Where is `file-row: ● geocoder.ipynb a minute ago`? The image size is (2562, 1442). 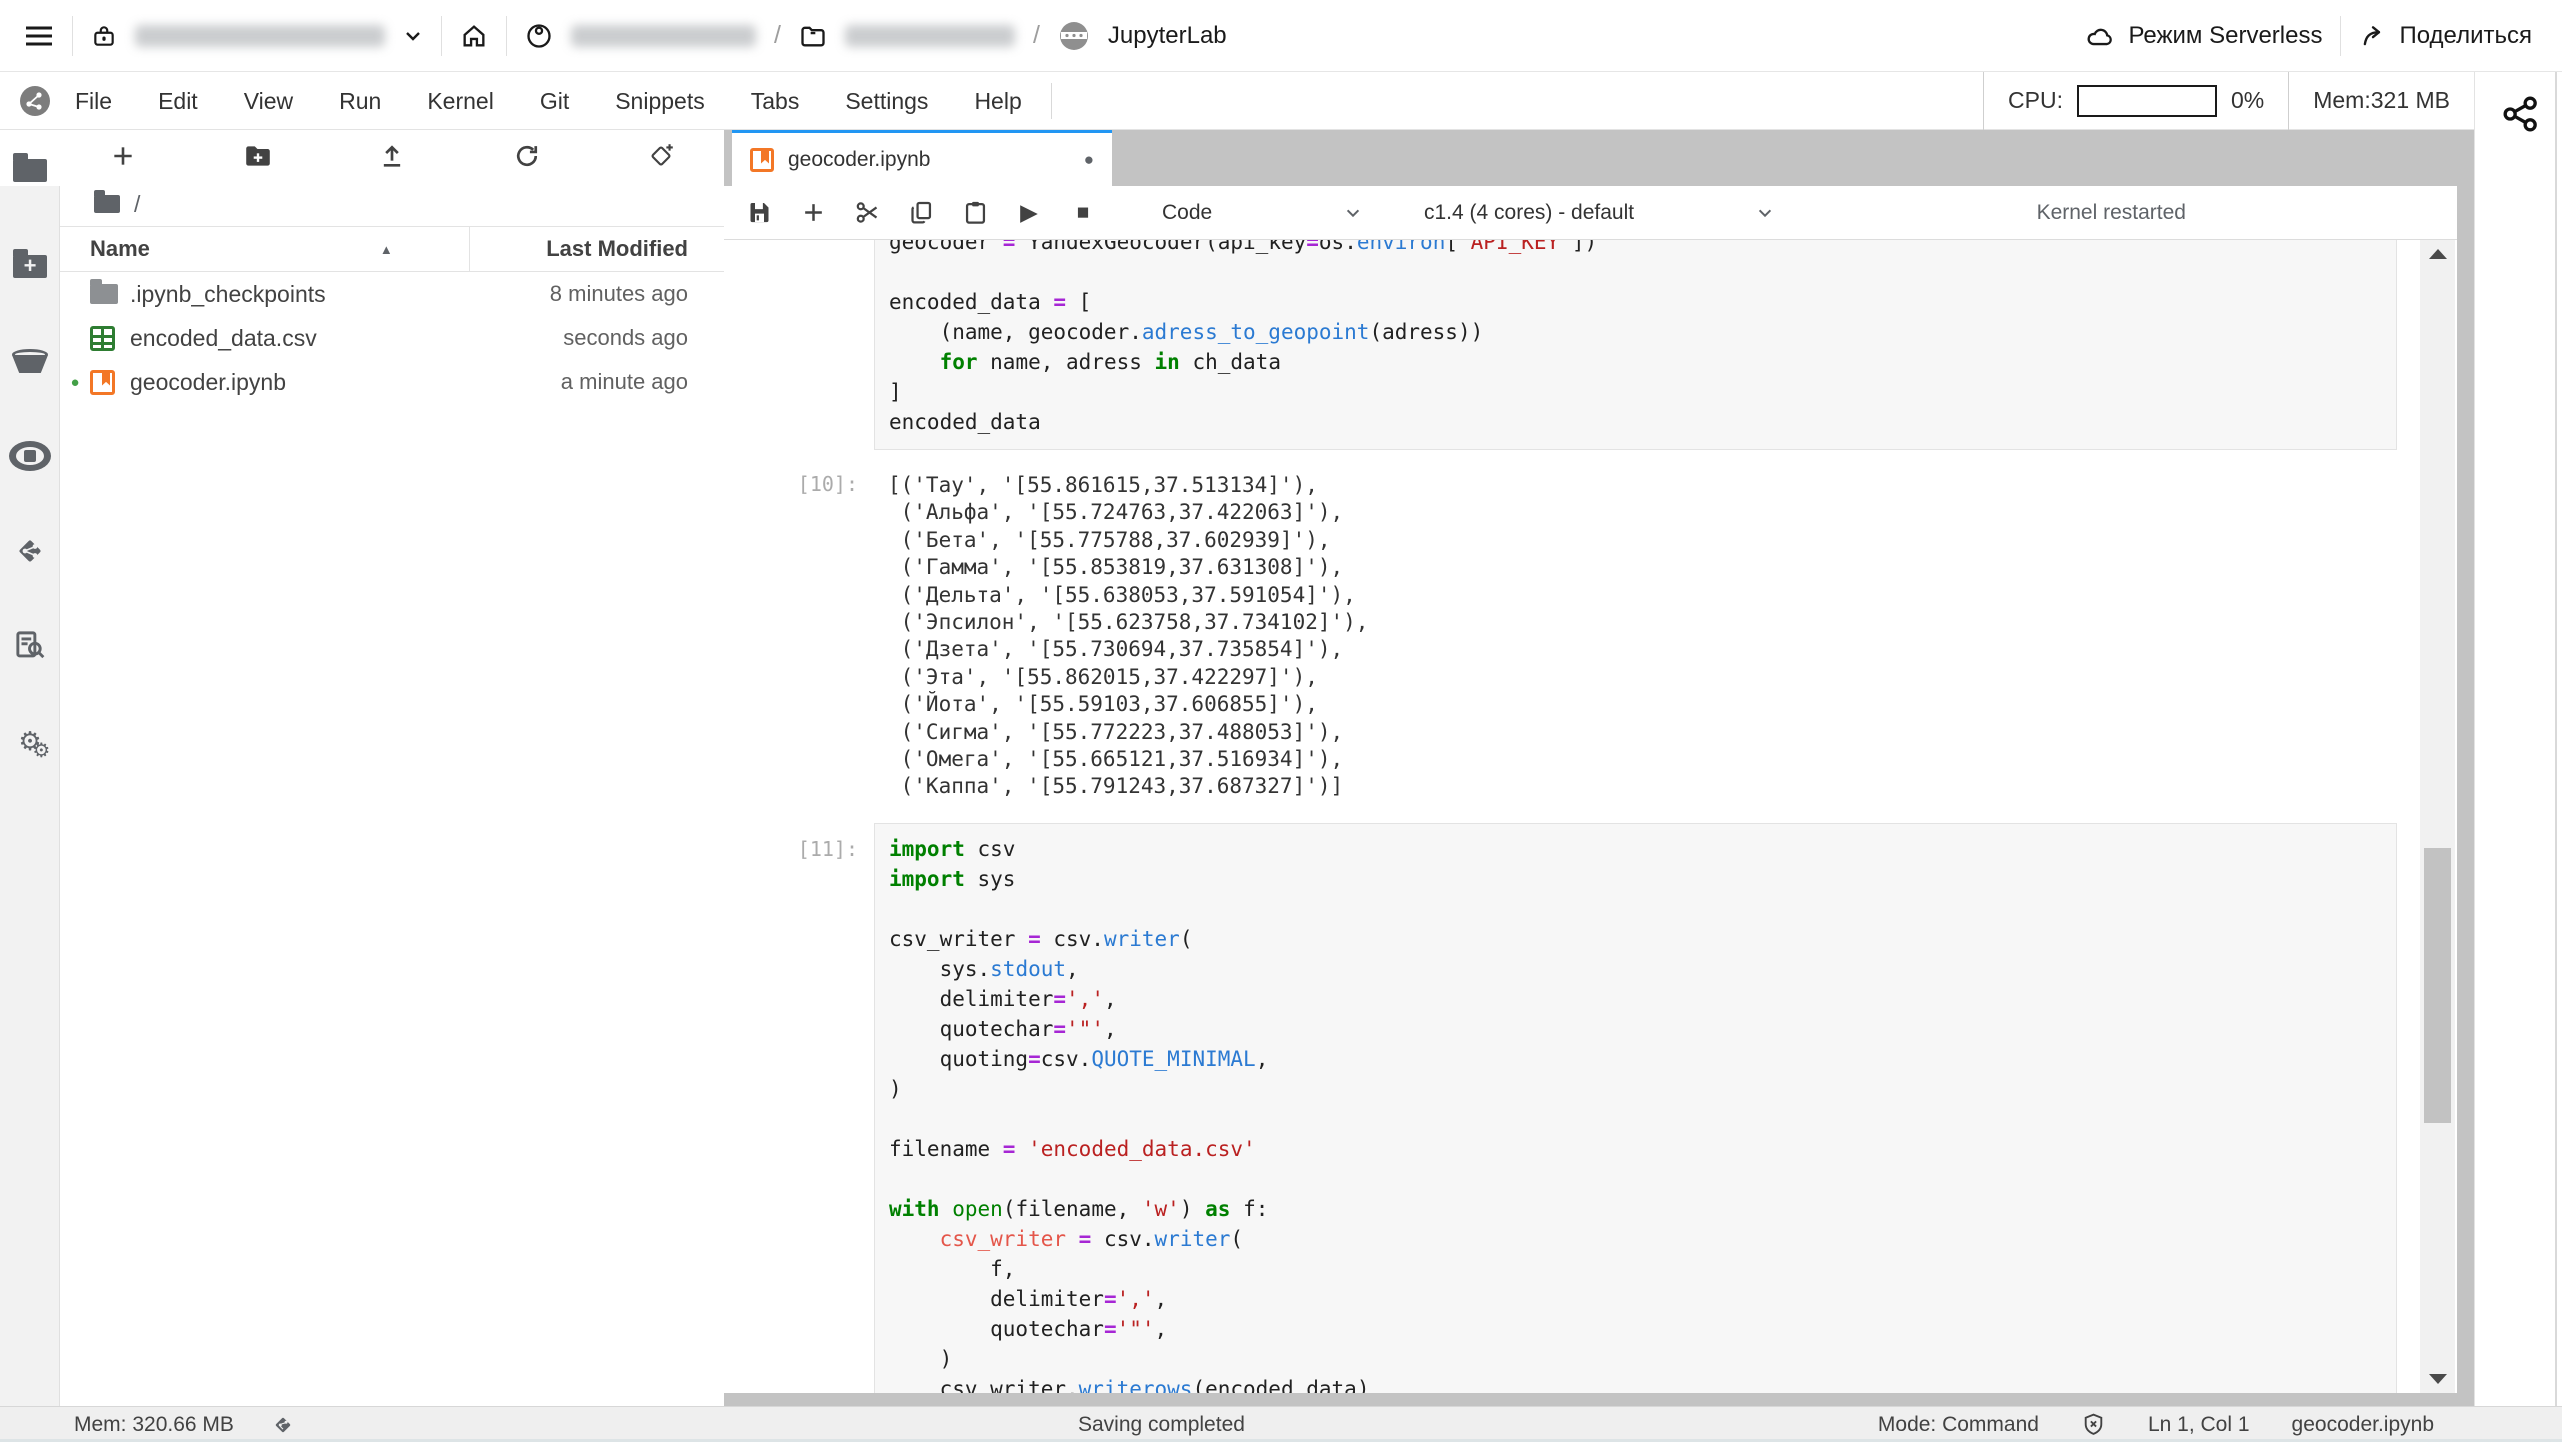
file-row: ● geocoder.ipynb a minute ago is located at coordinates (392, 382).